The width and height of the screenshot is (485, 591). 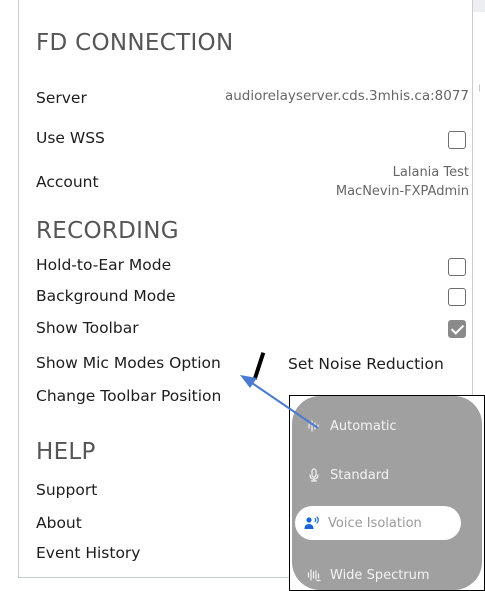 I want to click on use-wss-checkbox, so click(x=457, y=140).